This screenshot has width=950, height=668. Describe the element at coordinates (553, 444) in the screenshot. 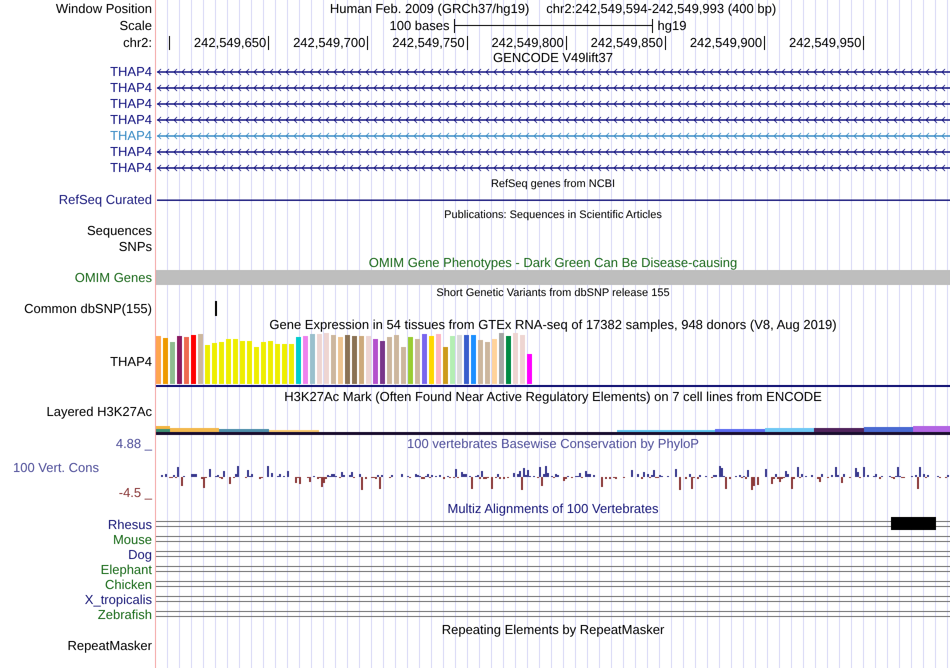

I see `track-title: 100 vertebrates Basewise Conservation by PhyloP` at that location.